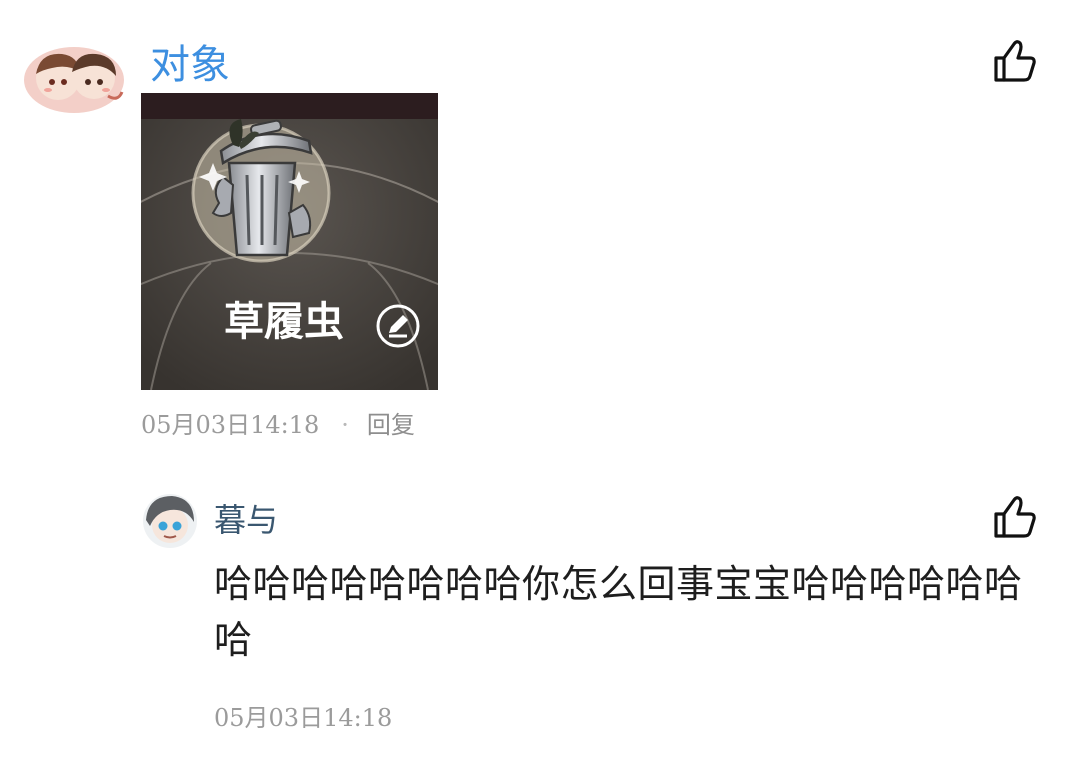  I want to click on comment-meta: 05月03日14:18 · 回复, so click(278, 425).